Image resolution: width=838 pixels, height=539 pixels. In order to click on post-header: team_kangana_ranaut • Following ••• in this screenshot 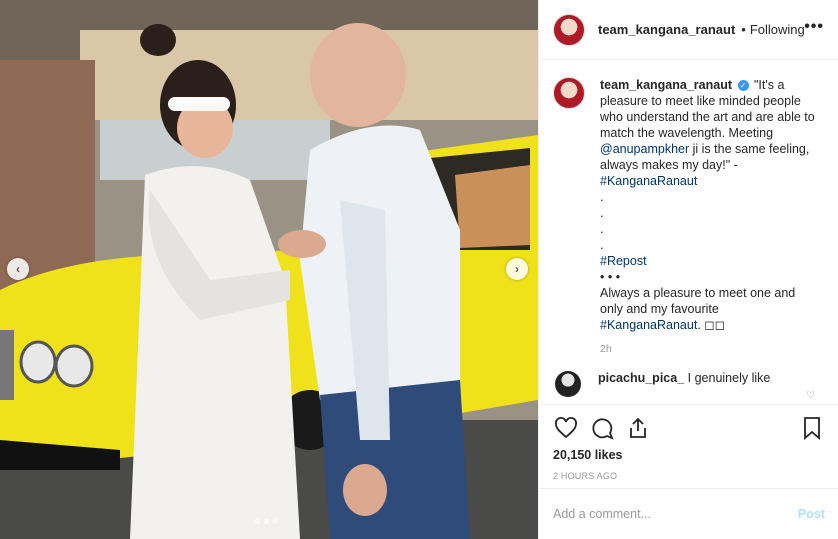, I will do `click(688, 30)`.